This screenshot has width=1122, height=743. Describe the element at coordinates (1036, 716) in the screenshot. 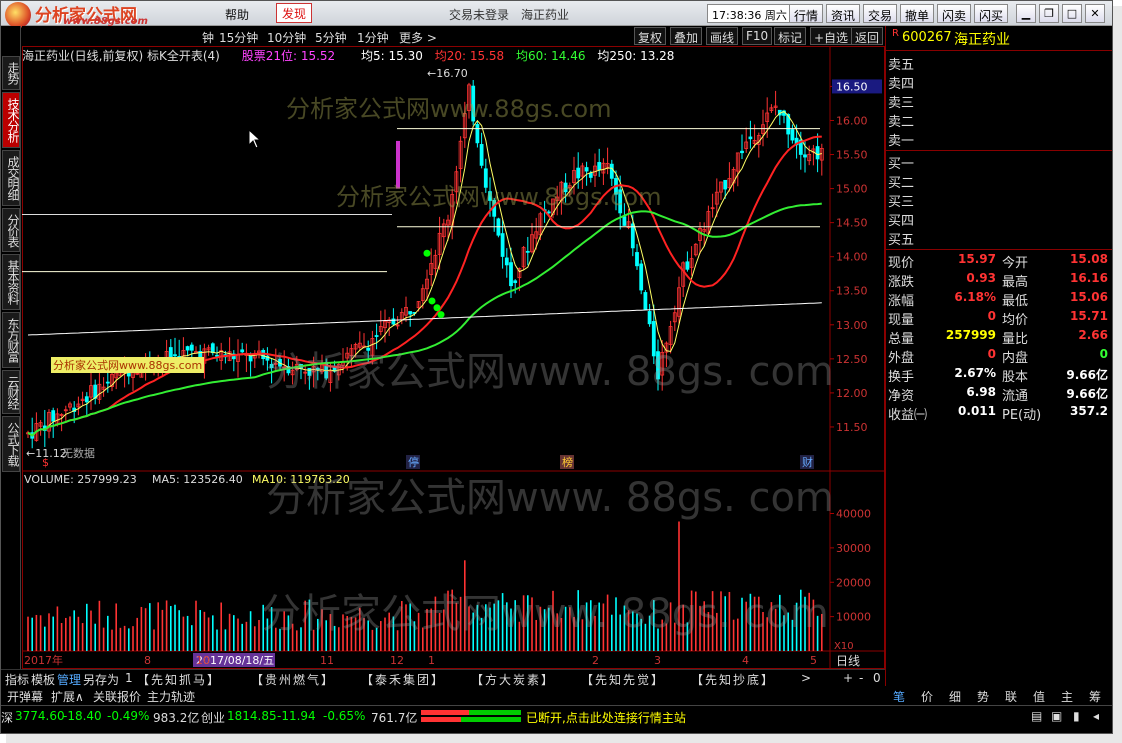

I see `settings-icon: ▤` at that location.